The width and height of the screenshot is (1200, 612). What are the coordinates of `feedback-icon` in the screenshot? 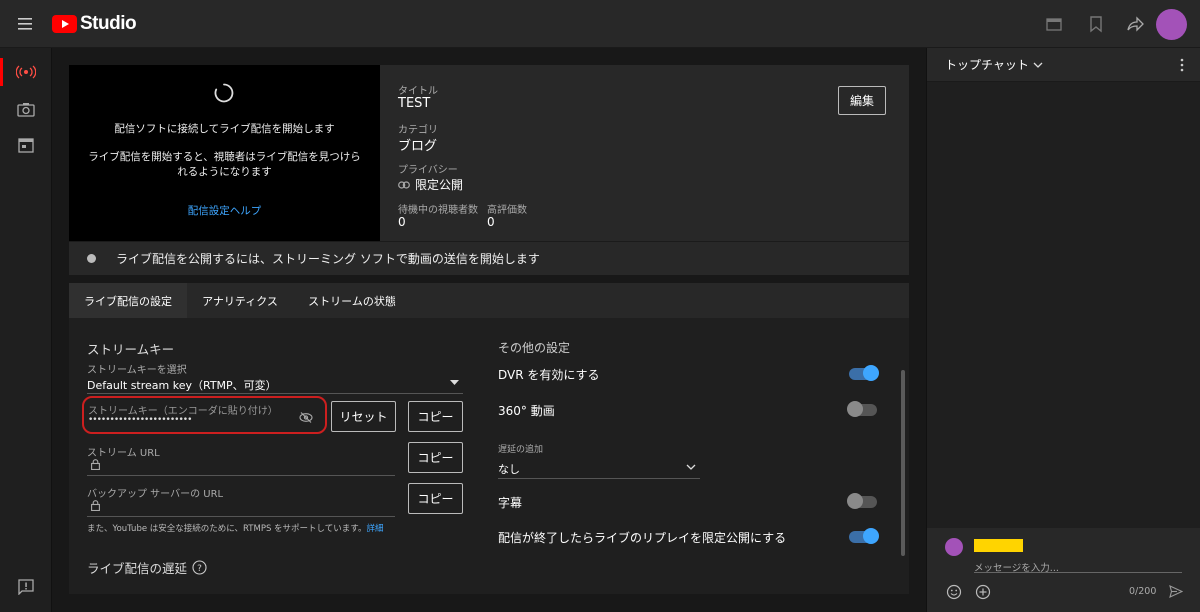 It's located at (26, 587).